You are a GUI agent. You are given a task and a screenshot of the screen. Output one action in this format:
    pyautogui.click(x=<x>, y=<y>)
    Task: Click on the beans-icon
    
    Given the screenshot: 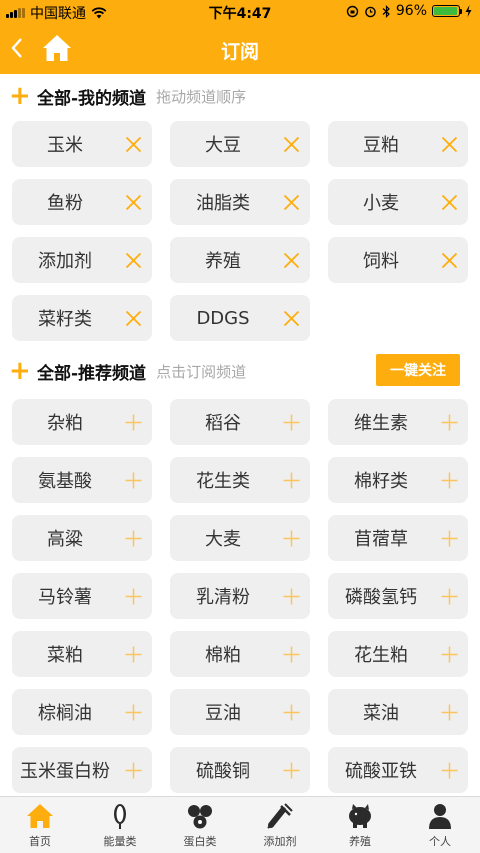 What is the action you would take?
    pyautogui.click(x=200, y=816)
    